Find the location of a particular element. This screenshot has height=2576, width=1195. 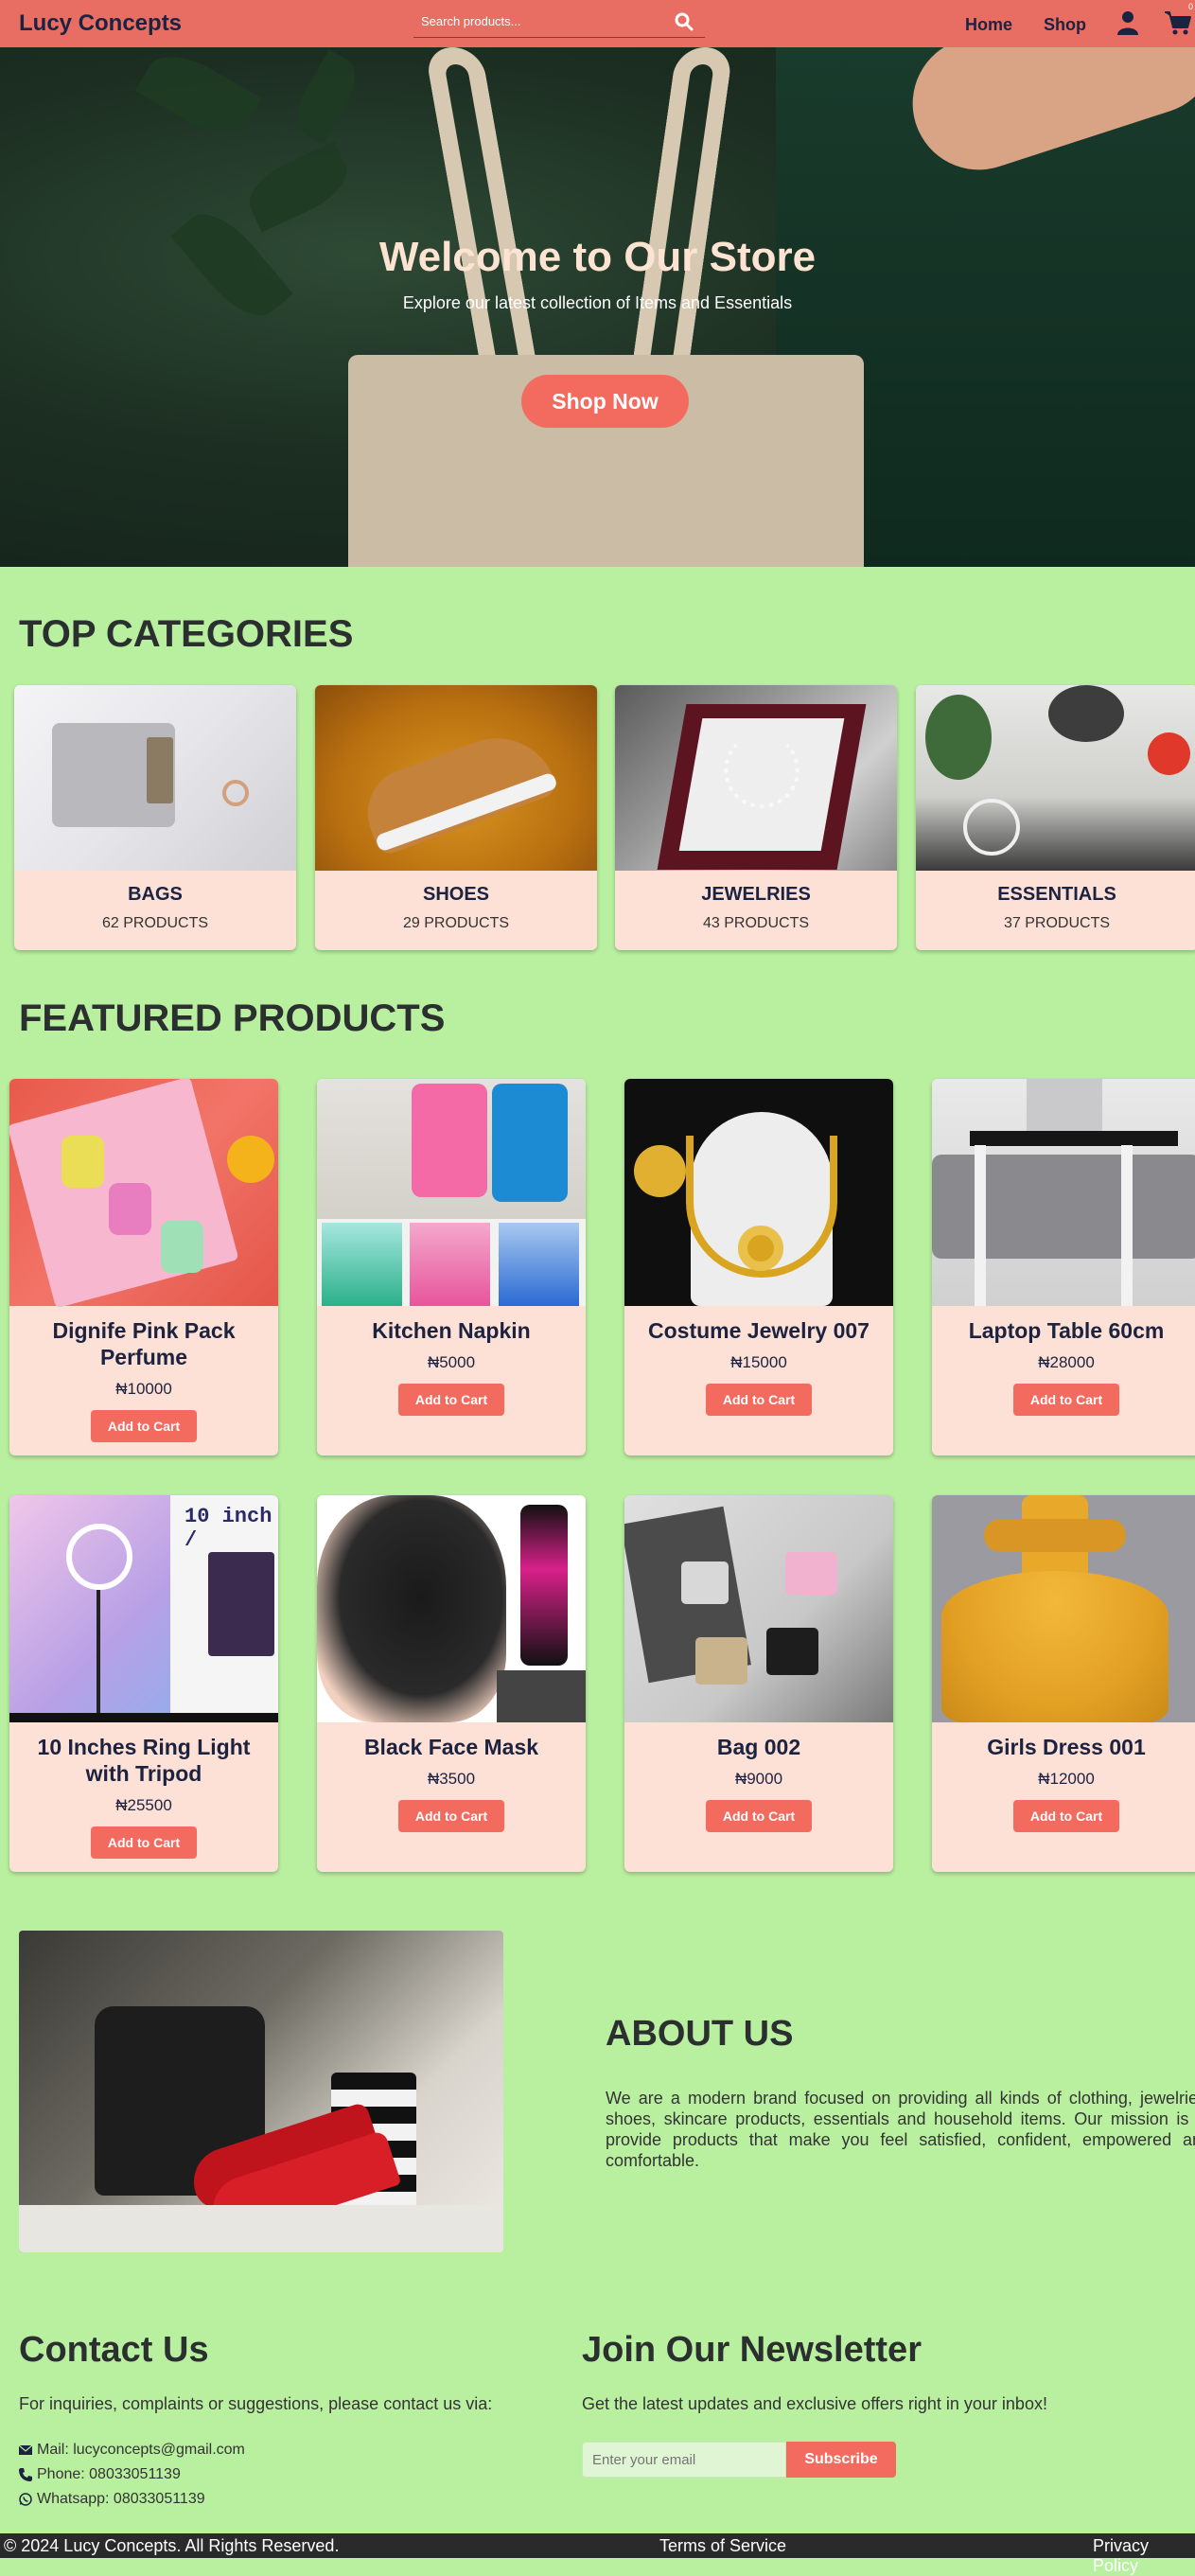

contact-phone-text: Phone: 08033051139 is located at coordinates (109, 2474).